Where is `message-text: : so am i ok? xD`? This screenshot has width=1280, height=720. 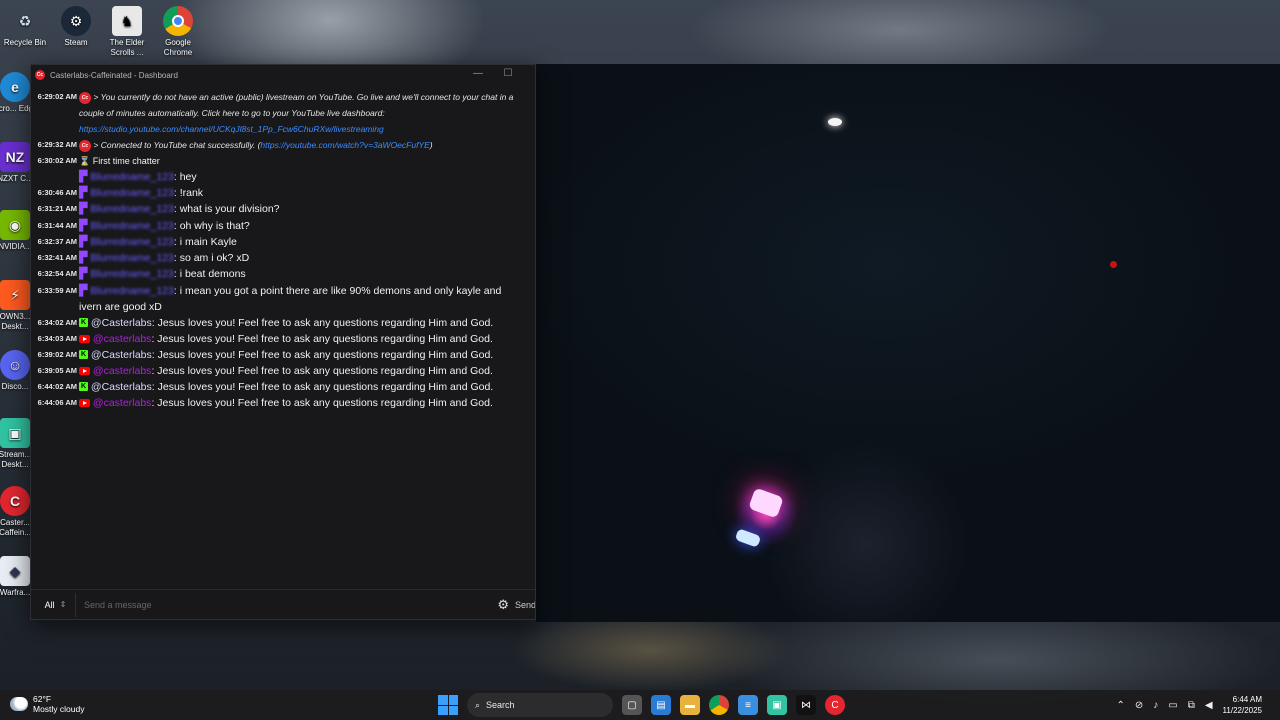
message-text: : so am i ok? xD is located at coordinates (211, 258).